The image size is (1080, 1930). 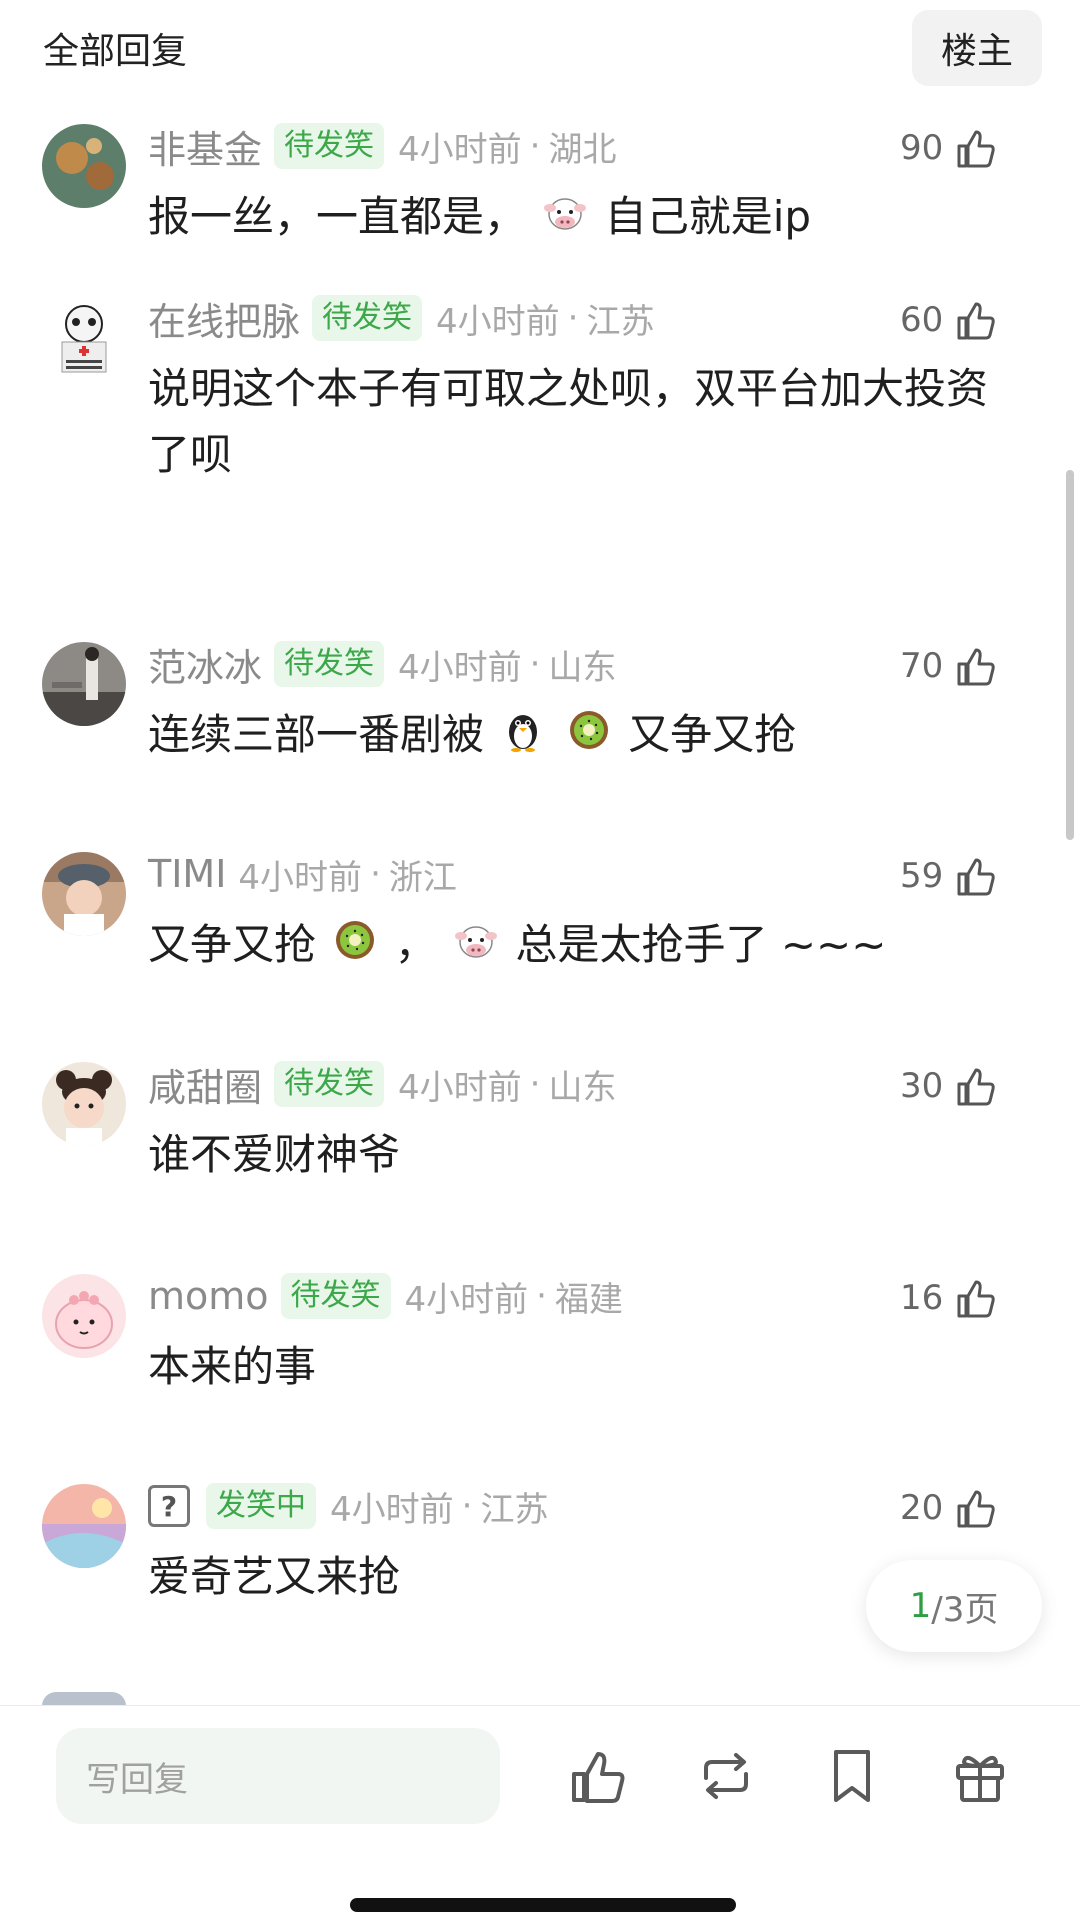 I want to click on gift-icon, so click(x=980, y=1778).